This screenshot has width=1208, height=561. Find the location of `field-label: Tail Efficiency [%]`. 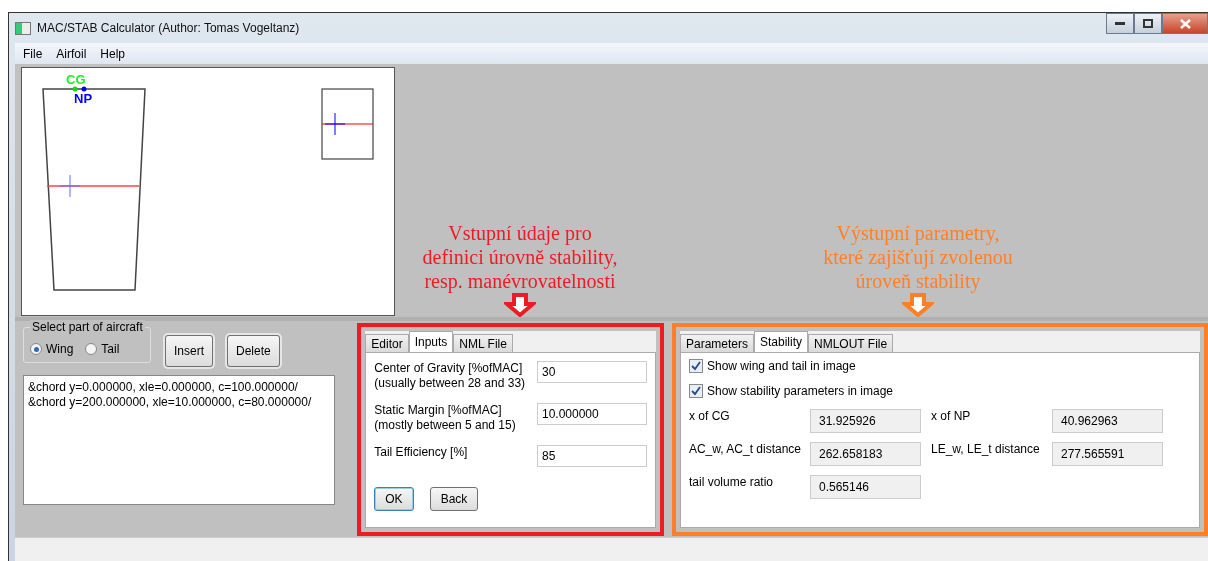

field-label: Tail Efficiency [%] is located at coordinates (421, 452).